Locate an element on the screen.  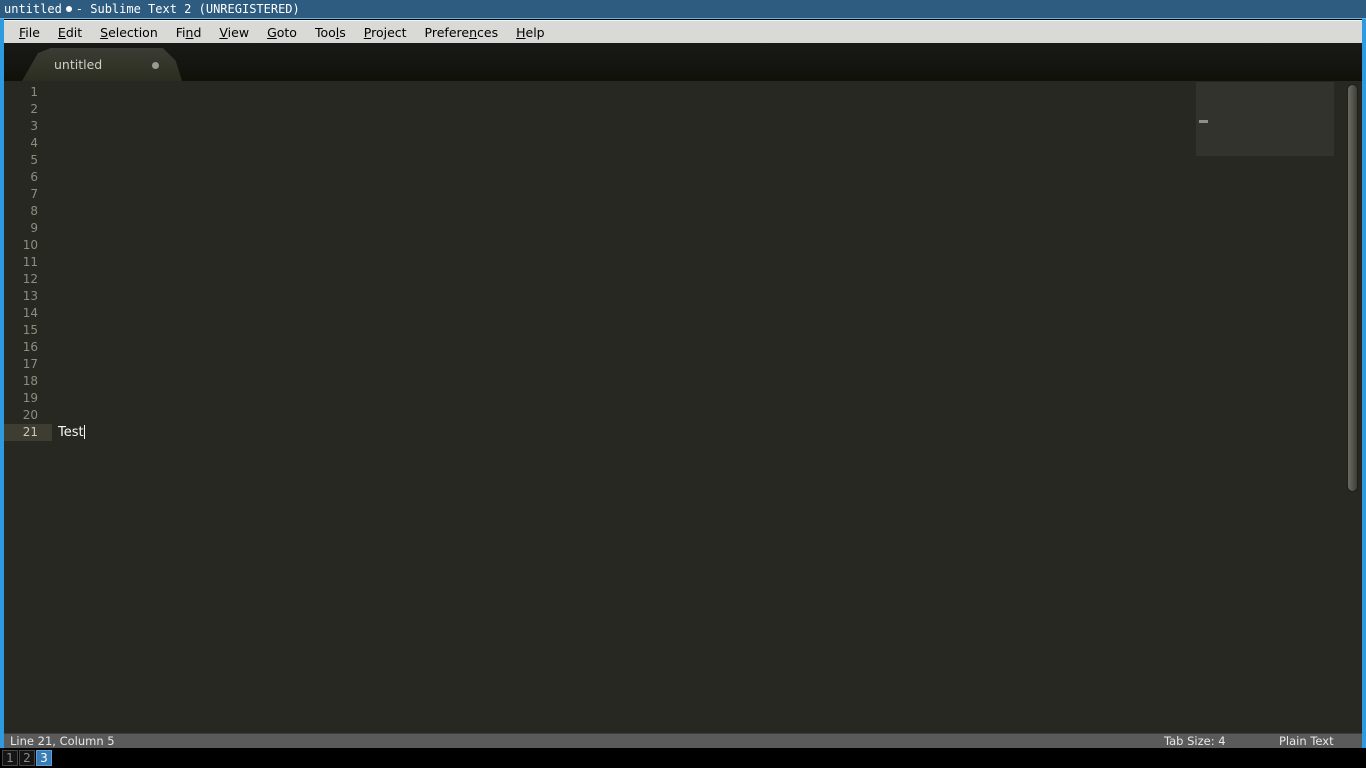
line-number: 10 is located at coordinates (30, 245).